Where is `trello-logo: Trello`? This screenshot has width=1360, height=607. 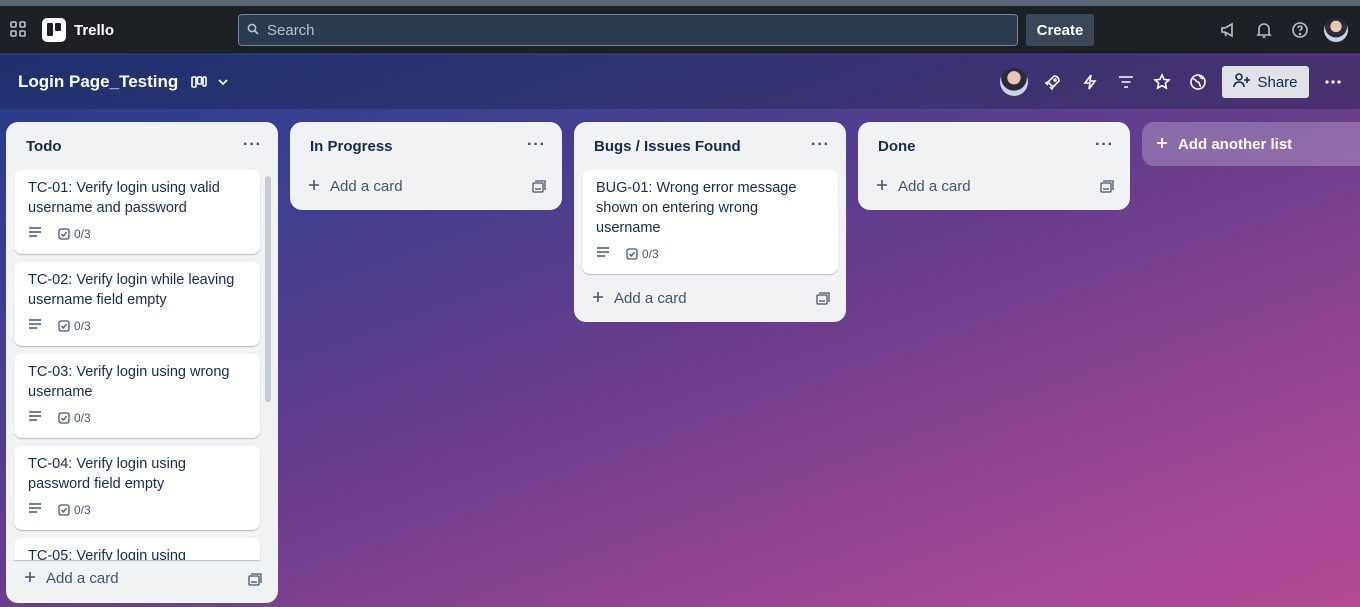
trello-logo: Trello is located at coordinates (78, 30).